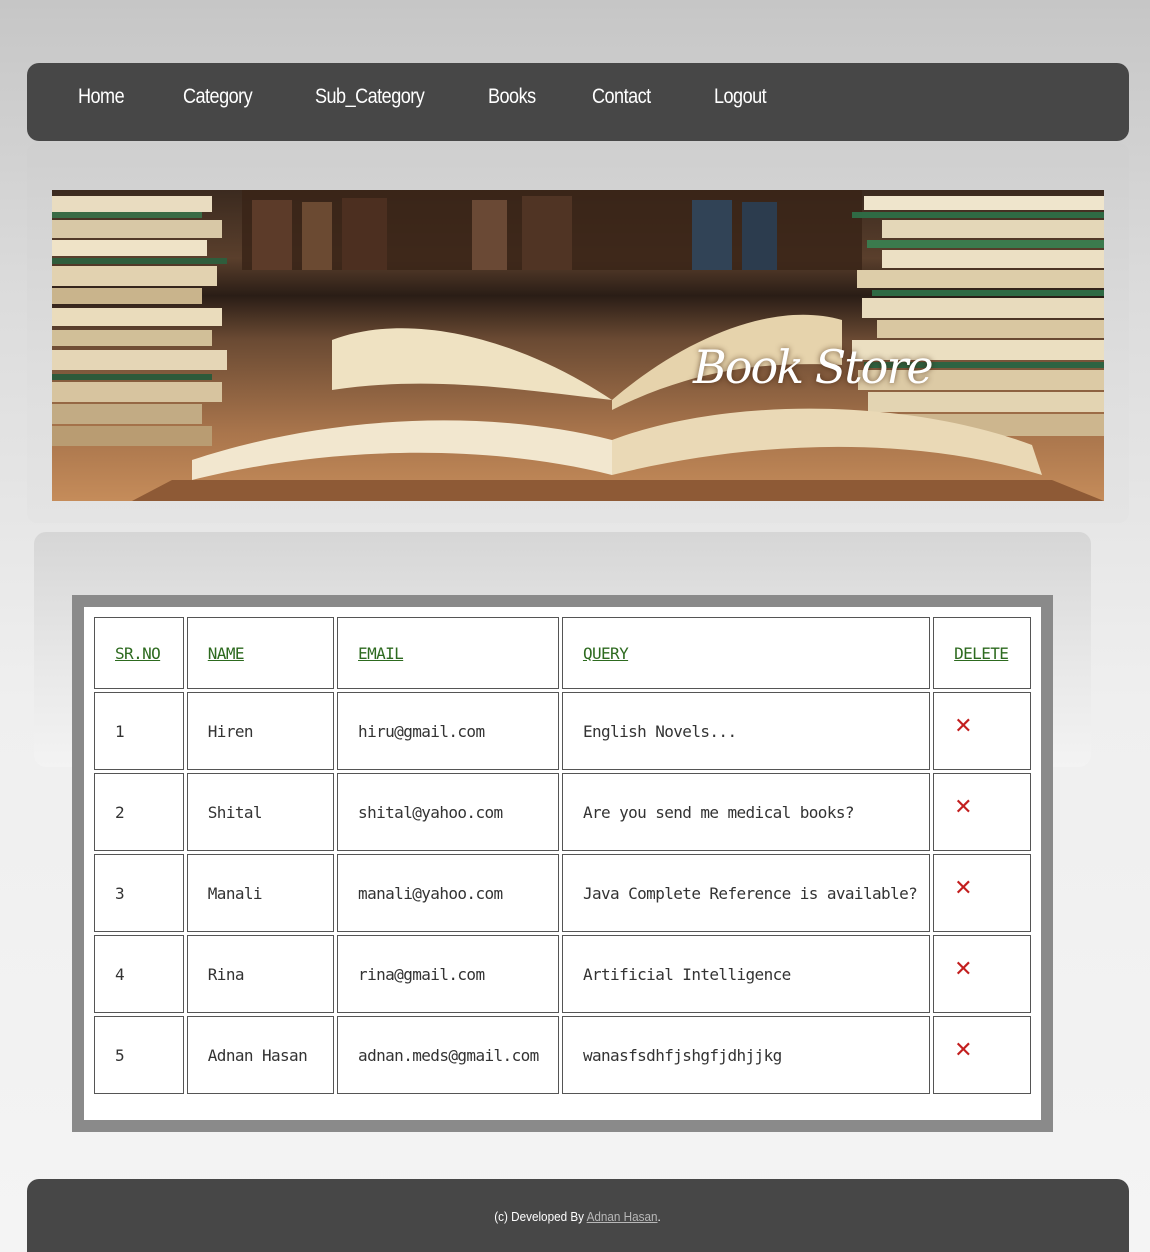 This screenshot has width=1150, height=1252. What do you see at coordinates (813, 367) in the screenshot?
I see `banner-title: Book Store` at bounding box center [813, 367].